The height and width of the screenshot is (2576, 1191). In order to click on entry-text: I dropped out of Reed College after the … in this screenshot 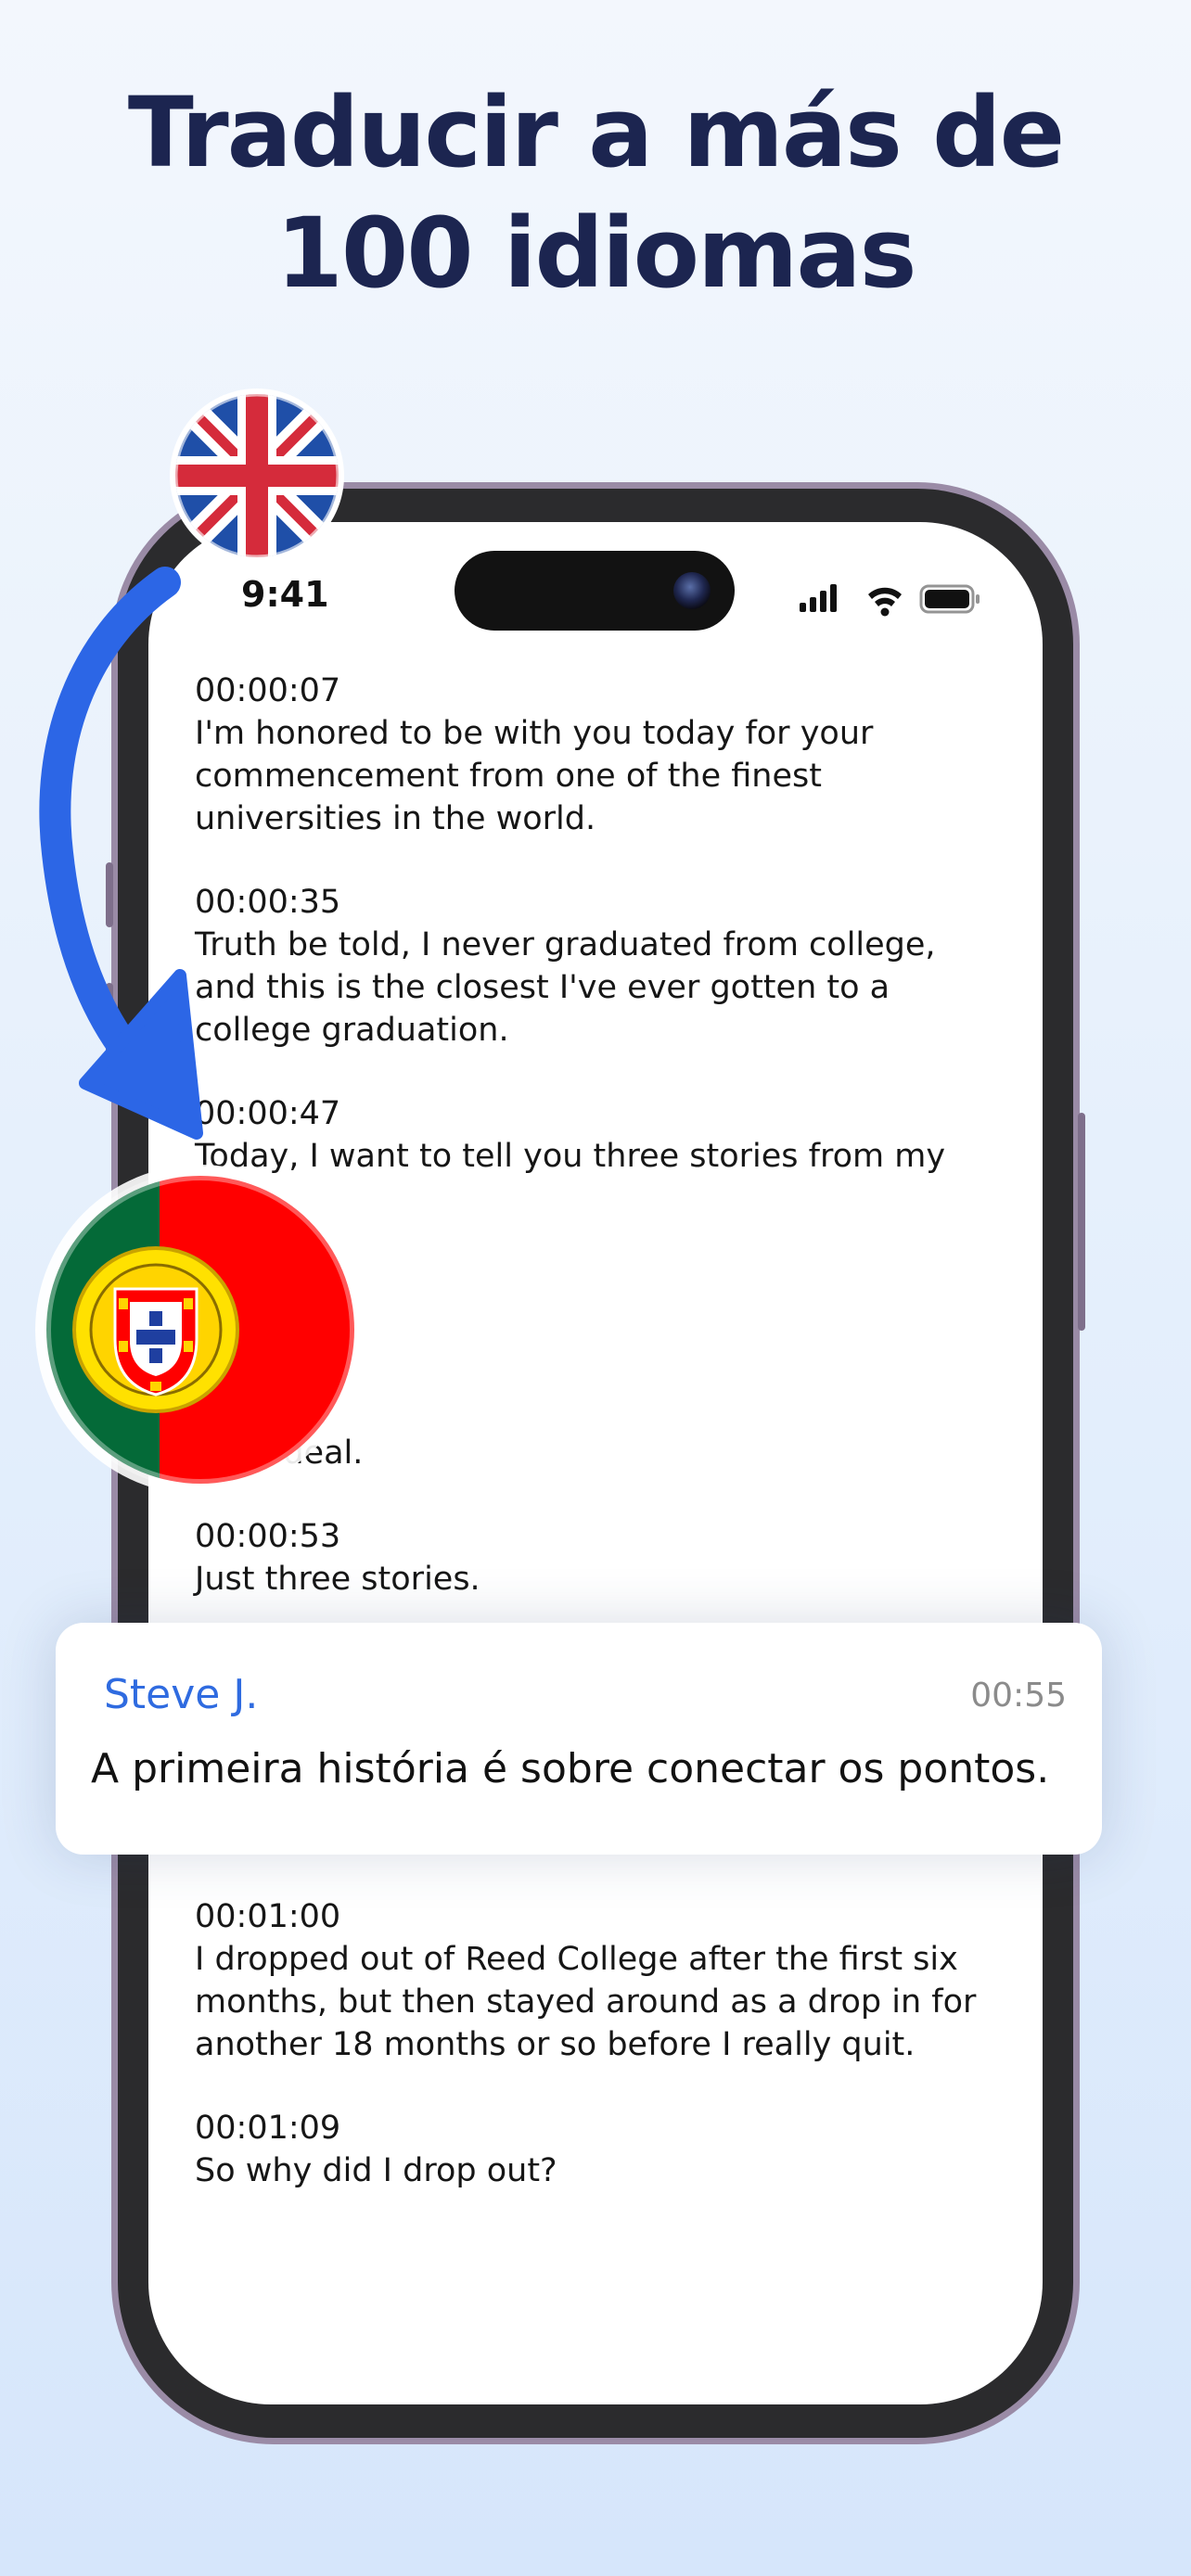, I will do `click(586, 2002)`.